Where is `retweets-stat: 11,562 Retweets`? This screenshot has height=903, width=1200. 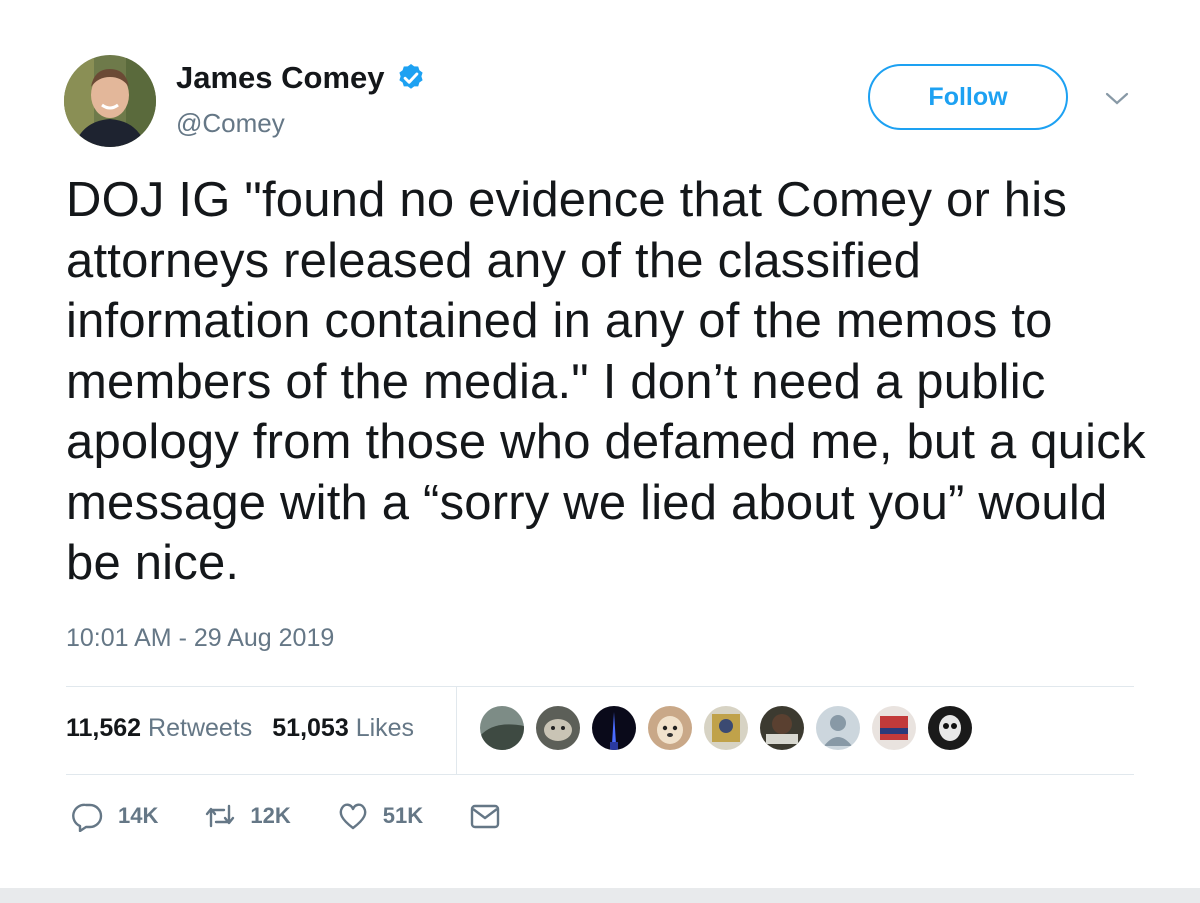
retweets-stat: 11,562 Retweets is located at coordinates (159, 728).